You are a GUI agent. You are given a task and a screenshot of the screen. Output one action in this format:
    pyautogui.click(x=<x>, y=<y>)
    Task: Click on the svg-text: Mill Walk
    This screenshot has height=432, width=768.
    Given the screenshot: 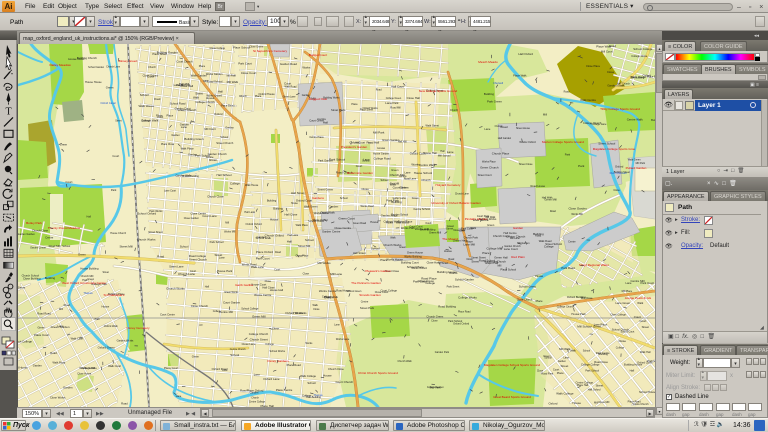 What is the action you would take?
    pyautogui.click(x=233, y=82)
    